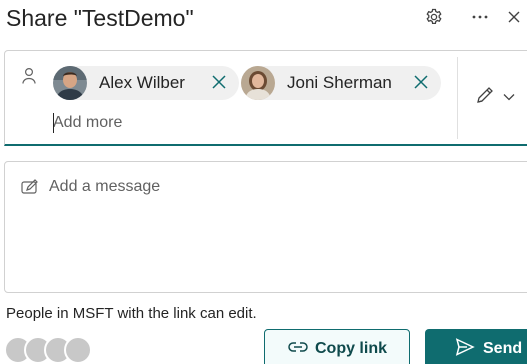 This screenshot has width=527, height=364. Describe the element at coordinates (279, 187) in the screenshot. I see `message-input` at that location.